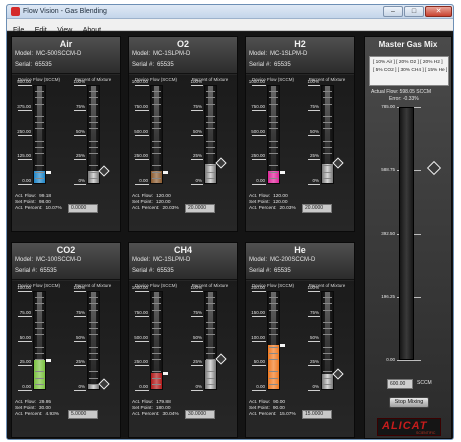  Describe the element at coordinates (258, 131) in the screenshot. I see `flow-tick-label: 500.00` at that location.